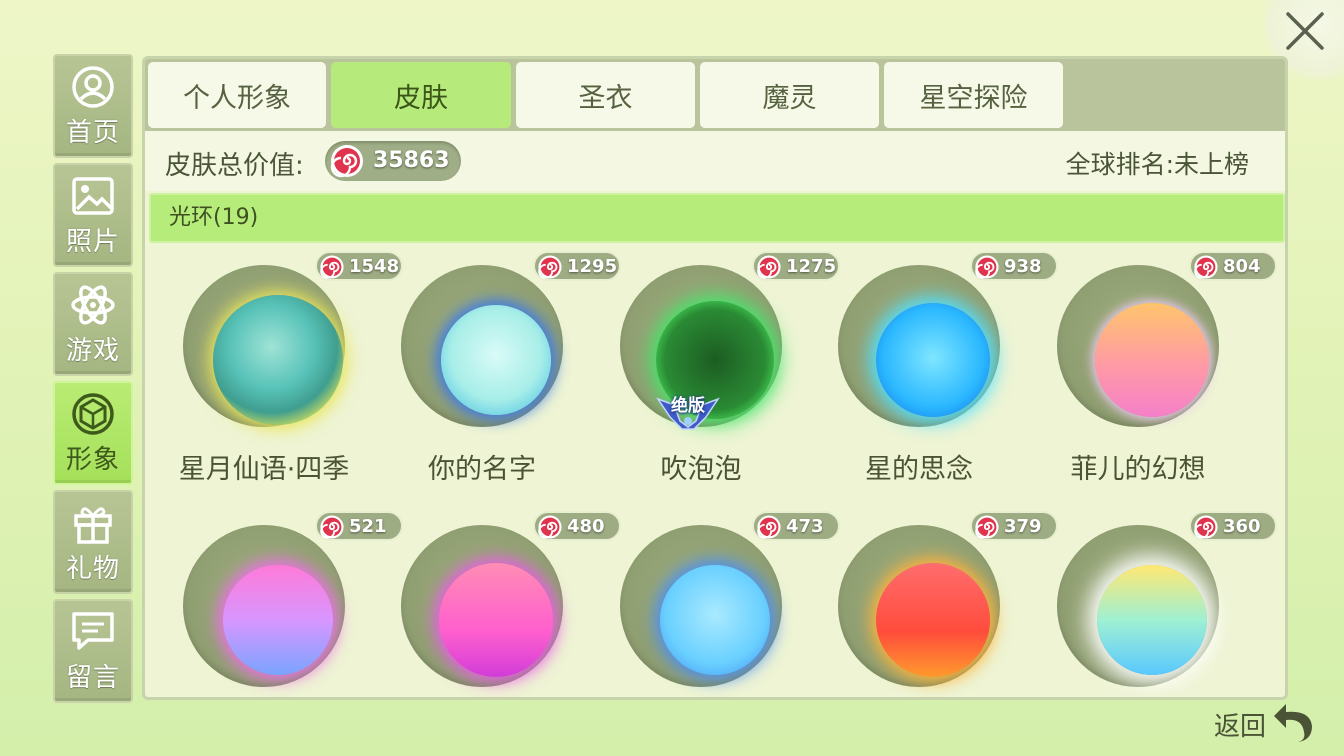 This screenshot has height=756, width=1344. What do you see at coordinates (93, 523) in the screenshot?
I see `gift-icon` at bounding box center [93, 523].